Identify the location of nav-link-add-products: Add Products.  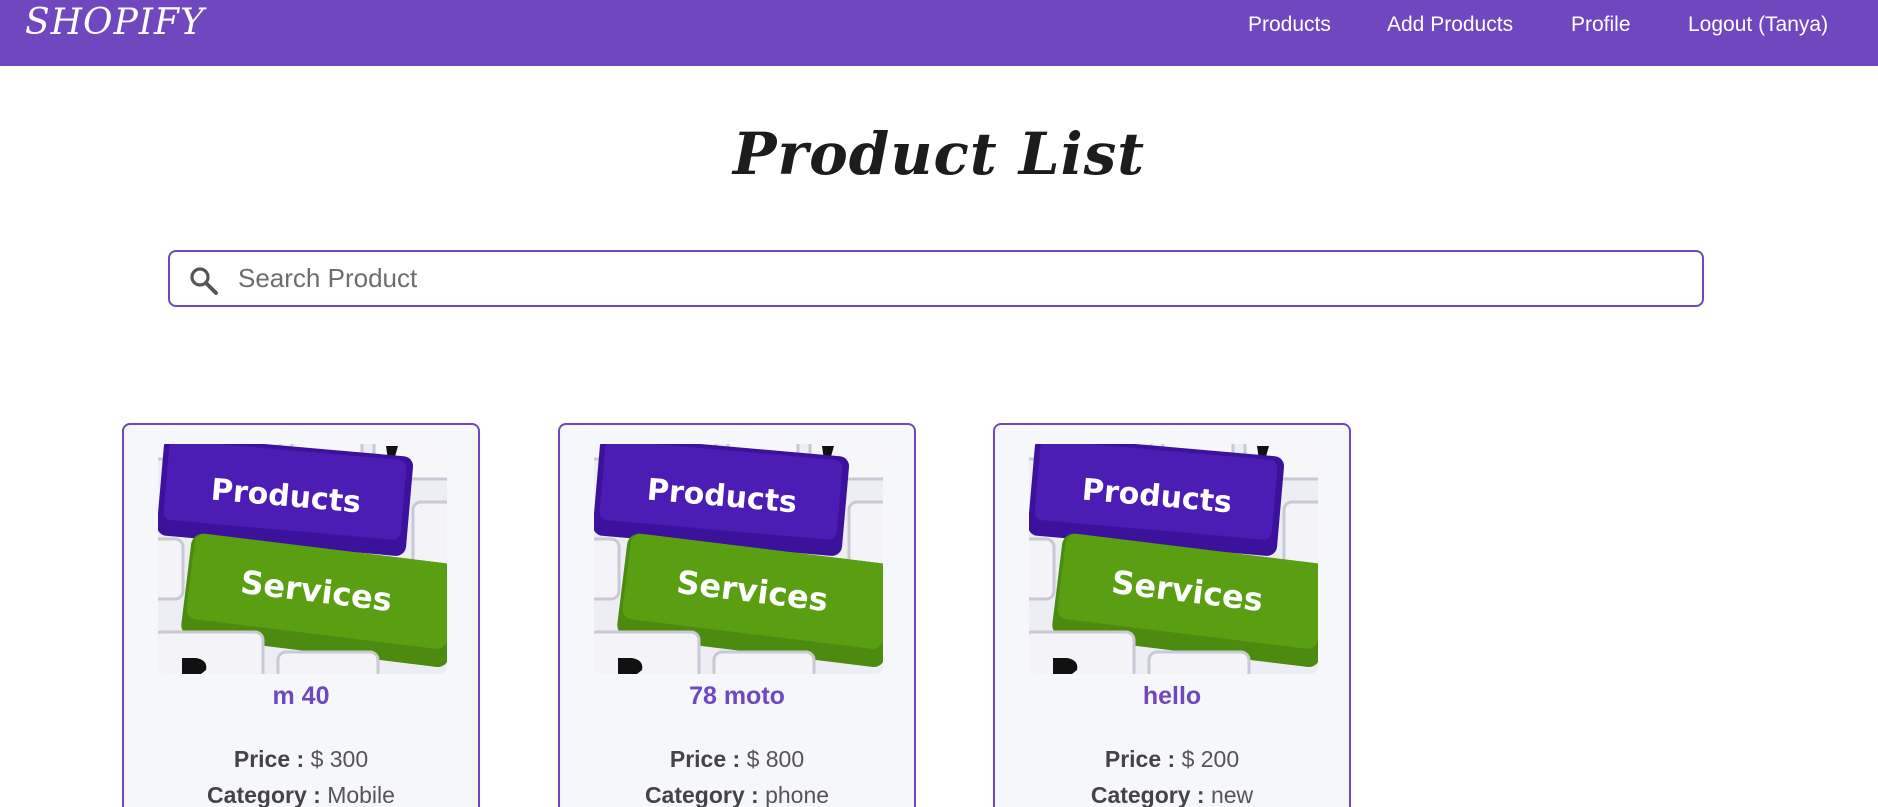
(1450, 25).